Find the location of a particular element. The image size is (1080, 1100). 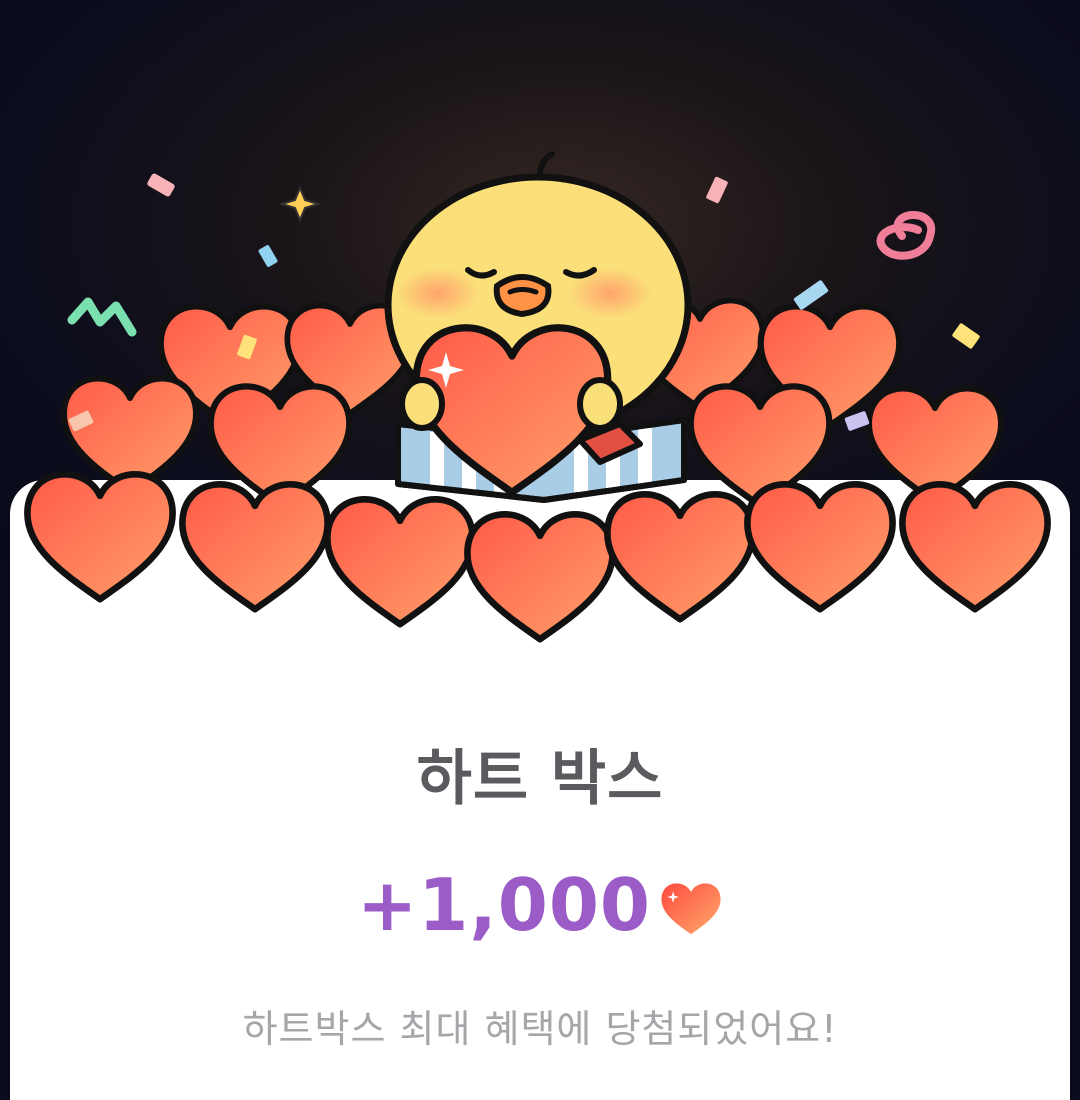

reward-row: +1,000 is located at coordinates (540, 905).